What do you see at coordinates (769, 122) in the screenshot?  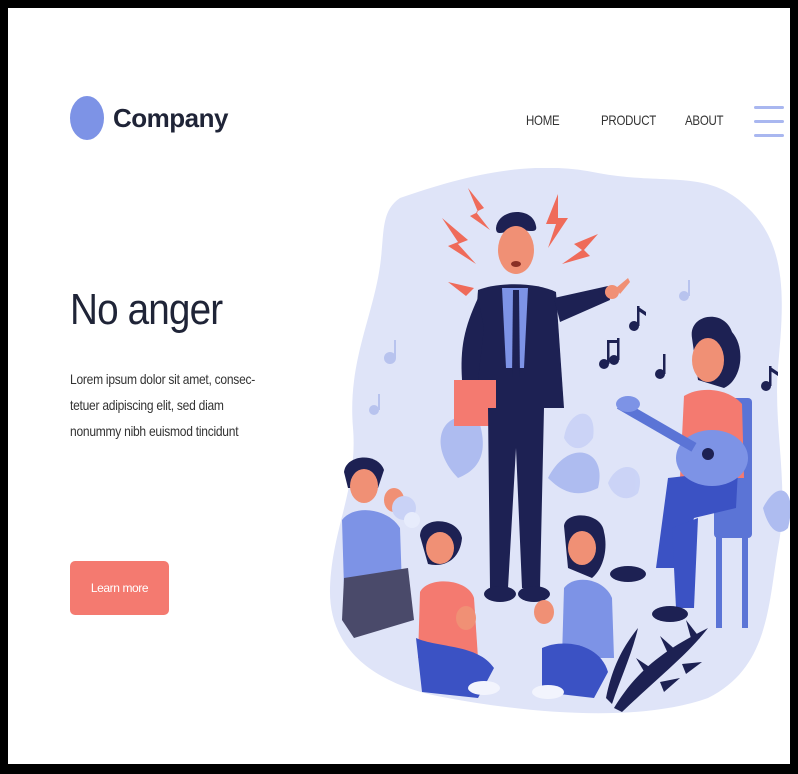 I see `hamburger-icon` at bounding box center [769, 122].